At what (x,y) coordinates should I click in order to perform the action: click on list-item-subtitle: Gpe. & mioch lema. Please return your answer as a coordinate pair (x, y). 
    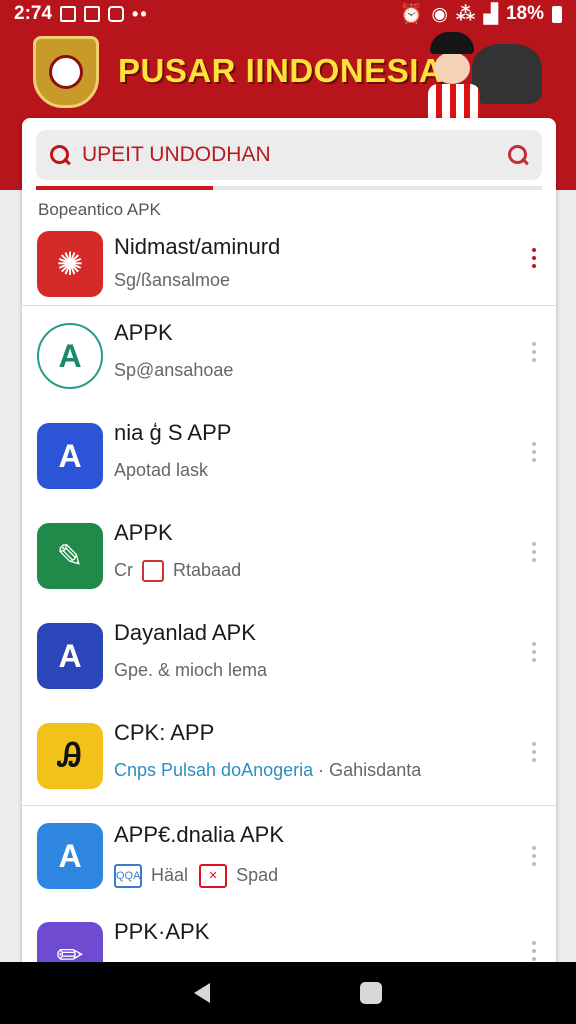
    Looking at the image, I should click on (191, 670).